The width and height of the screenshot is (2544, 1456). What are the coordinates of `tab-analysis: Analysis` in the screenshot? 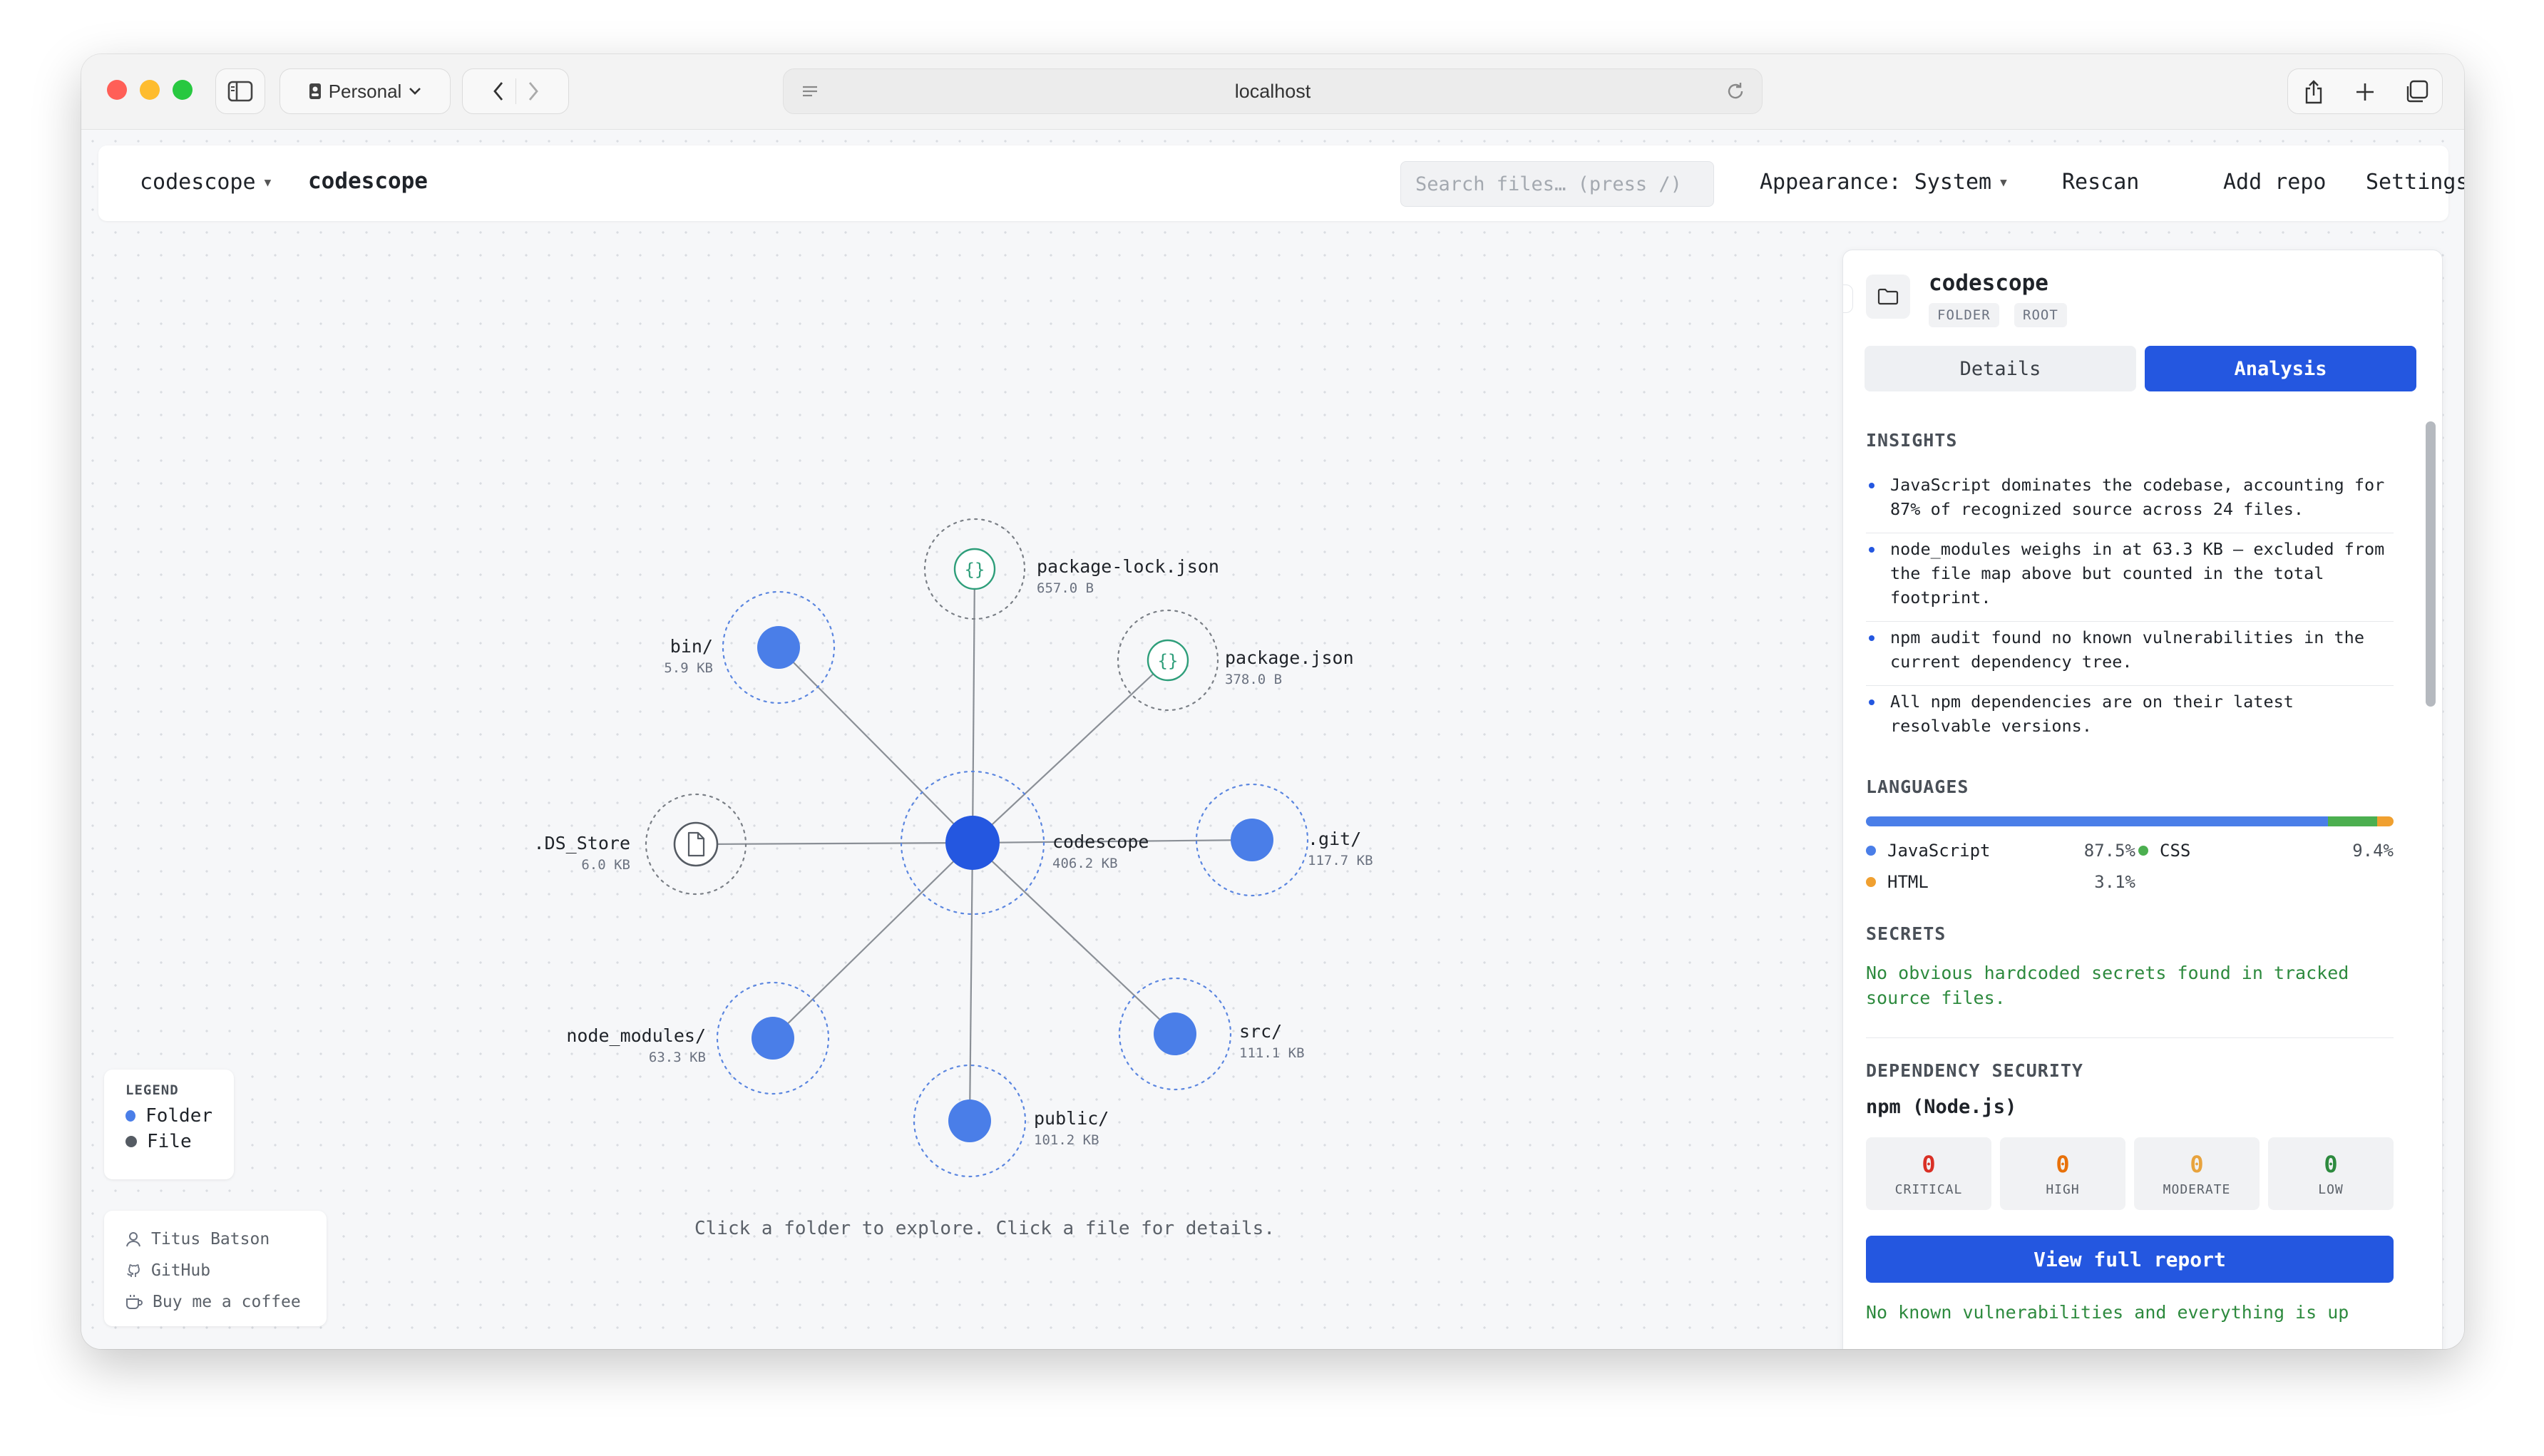 It's located at (2280, 368).